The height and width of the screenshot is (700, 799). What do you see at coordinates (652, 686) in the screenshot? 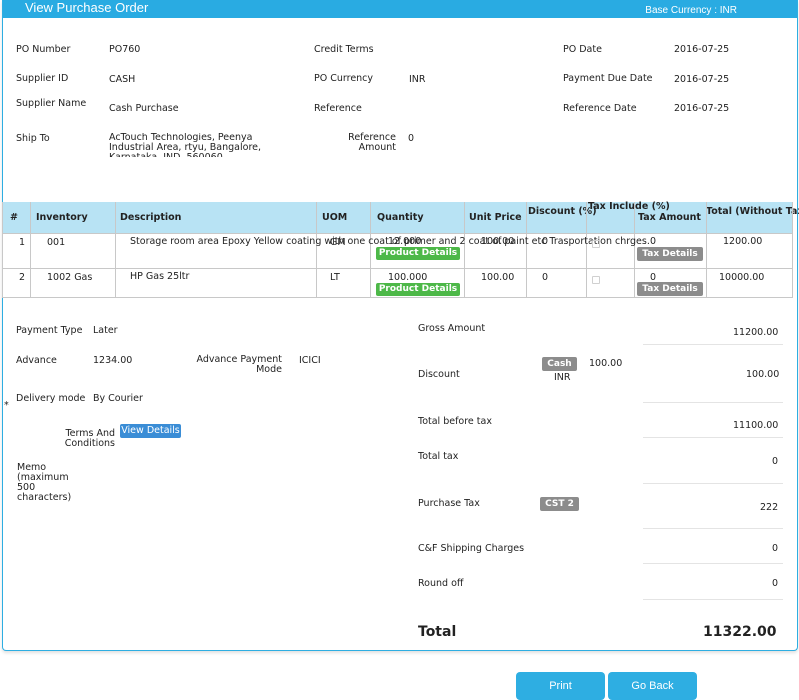
I see `go-back-button: Go Back` at bounding box center [652, 686].